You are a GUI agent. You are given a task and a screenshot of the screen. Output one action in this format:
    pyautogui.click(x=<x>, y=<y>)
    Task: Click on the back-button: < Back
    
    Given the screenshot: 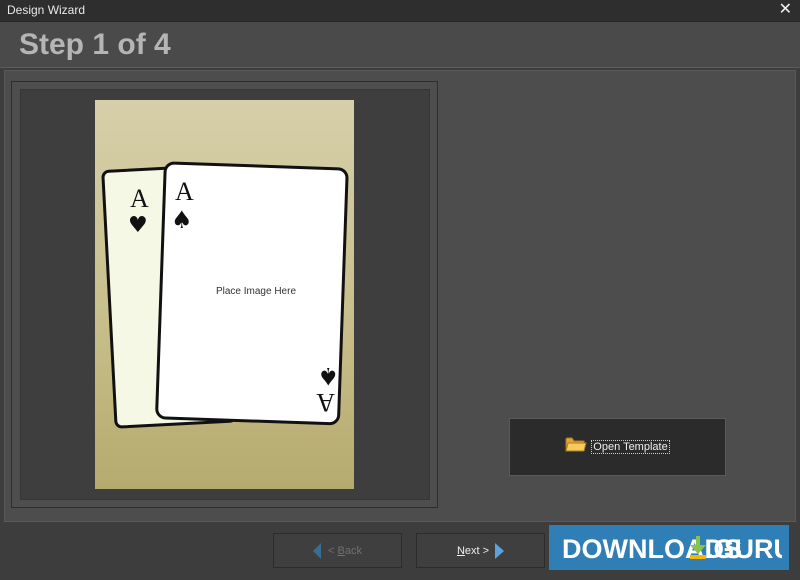 What is the action you would take?
    pyautogui.click(x=337, y=550)
    